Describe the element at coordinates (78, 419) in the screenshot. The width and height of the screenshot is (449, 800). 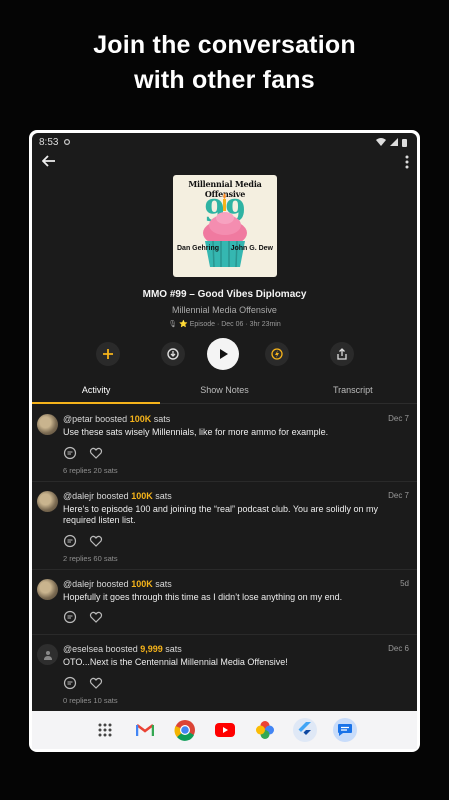
I see `username: @petar` at that location.